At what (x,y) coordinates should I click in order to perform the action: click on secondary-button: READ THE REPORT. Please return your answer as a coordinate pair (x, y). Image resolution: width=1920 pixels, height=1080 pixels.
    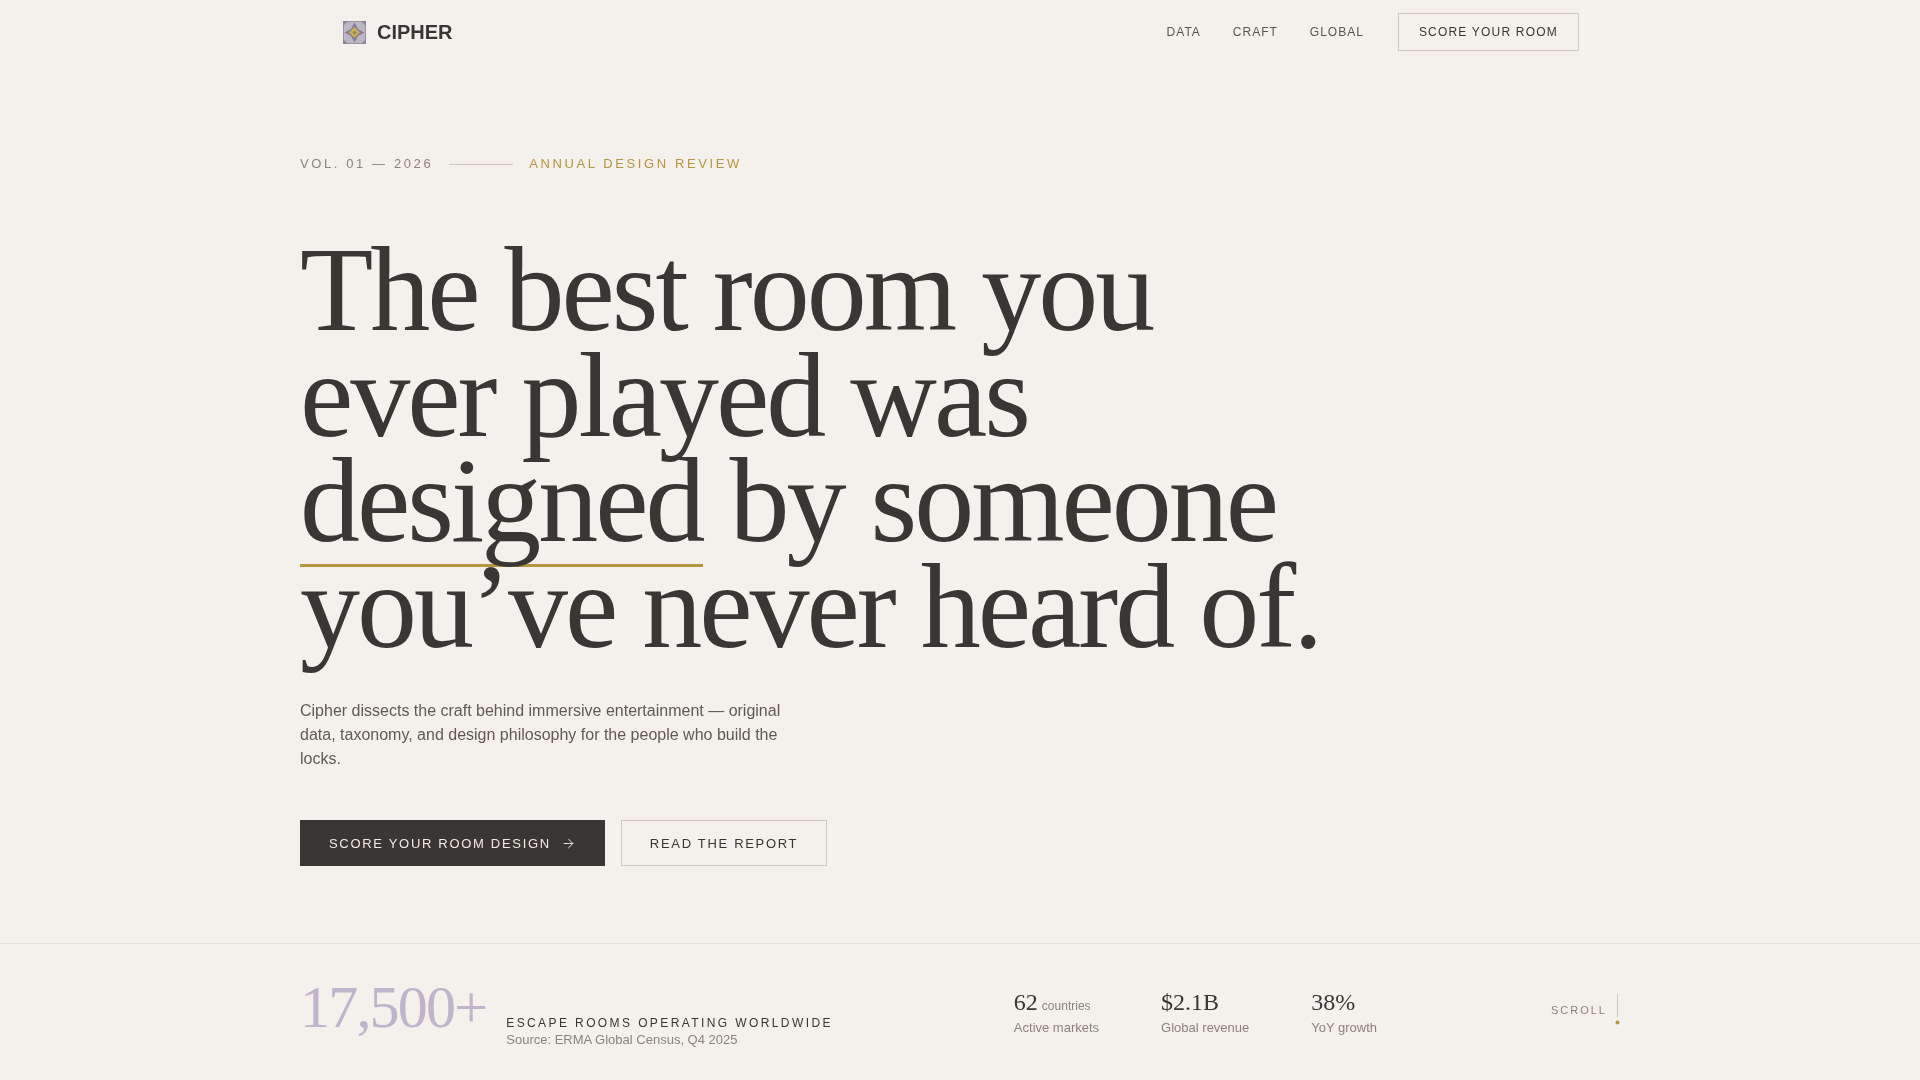
    Looking at the image, I should click on (724, 843).